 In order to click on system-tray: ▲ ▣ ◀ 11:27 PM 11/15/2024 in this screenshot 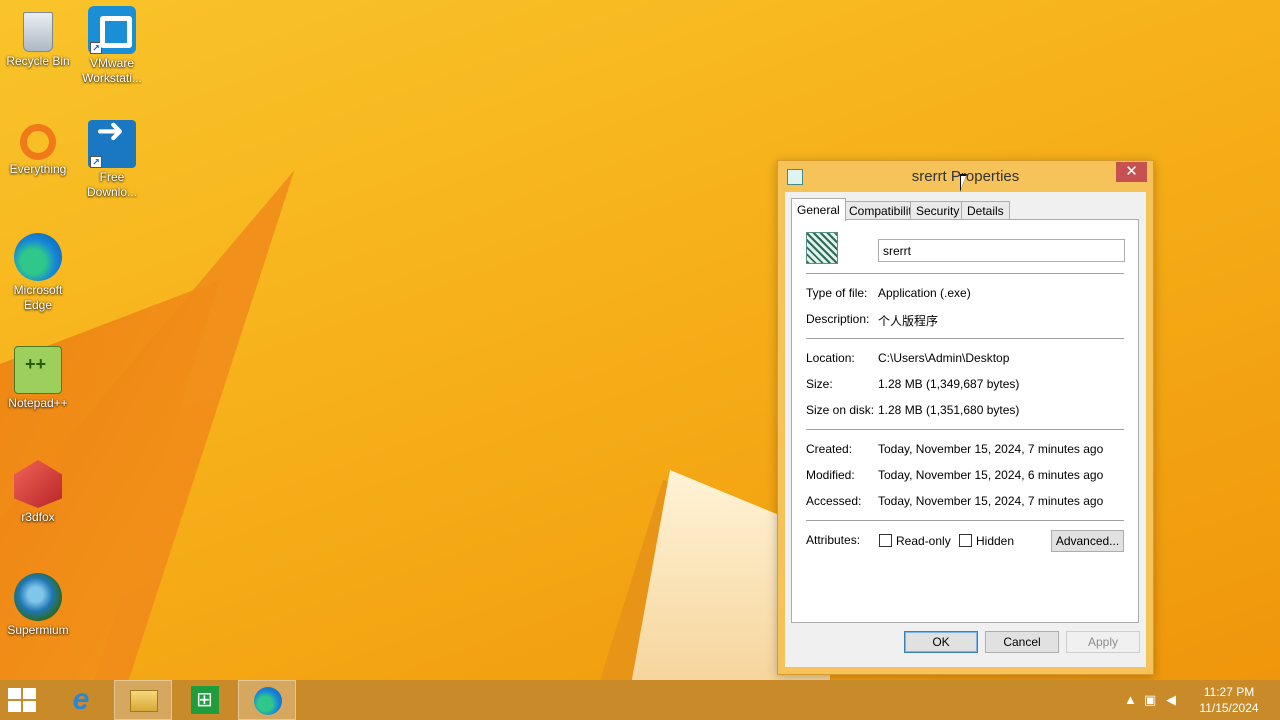, I will do `click(1200, 700)`.